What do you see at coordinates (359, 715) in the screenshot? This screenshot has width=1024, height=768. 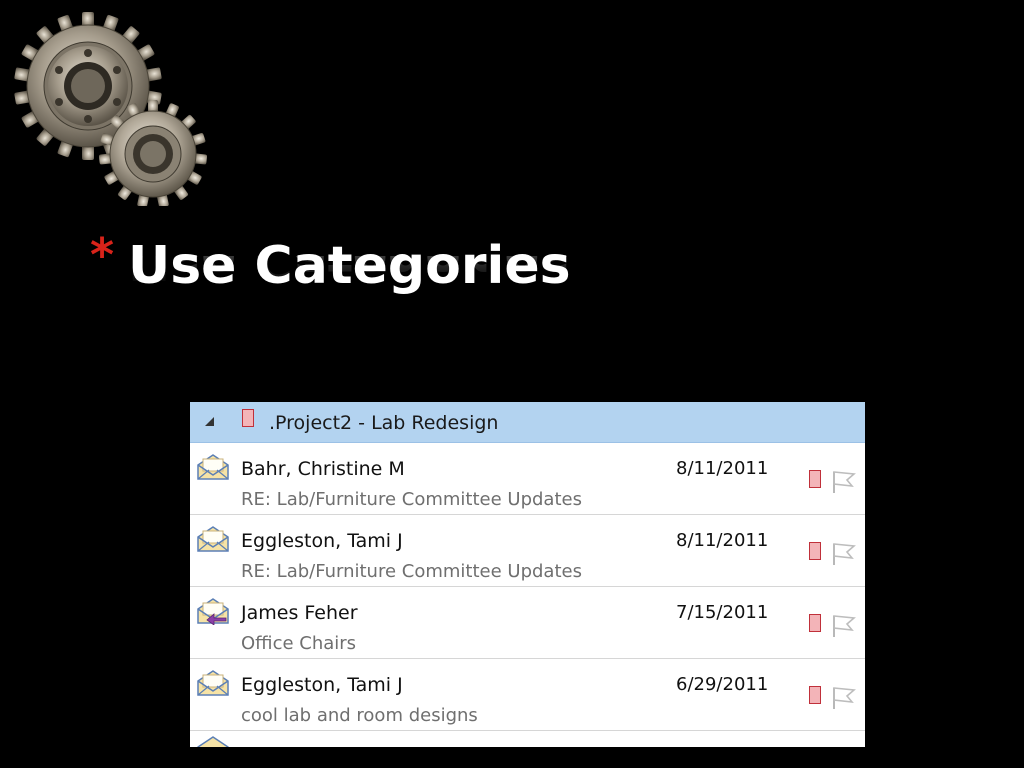 I see `mail-subject: cool lab and room designs` at bounding box center [359, 715].